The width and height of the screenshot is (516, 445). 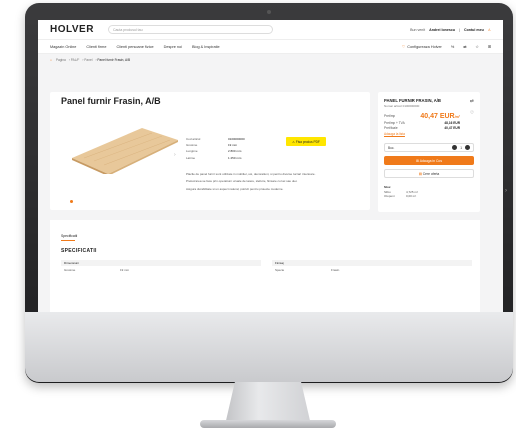 I want to click on panel-tools: ⇄ ♡, so click(x=472, y=107).